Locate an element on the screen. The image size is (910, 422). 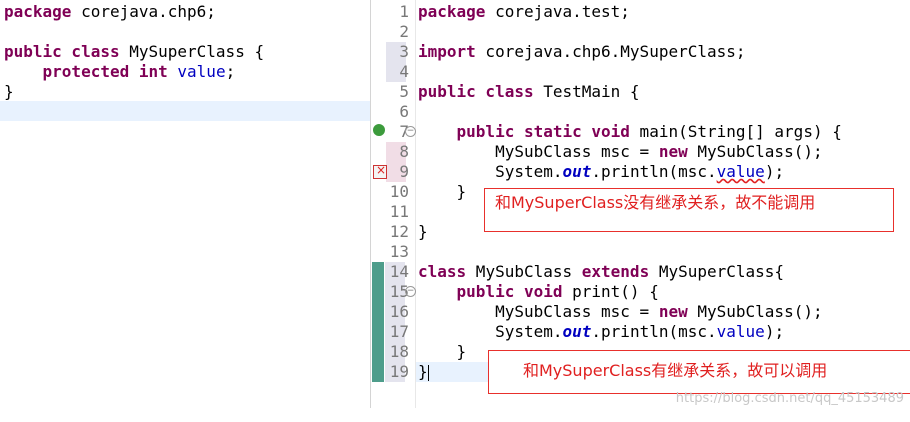
code-line: package corejava.chp6; is located at coordinates (185, 12).